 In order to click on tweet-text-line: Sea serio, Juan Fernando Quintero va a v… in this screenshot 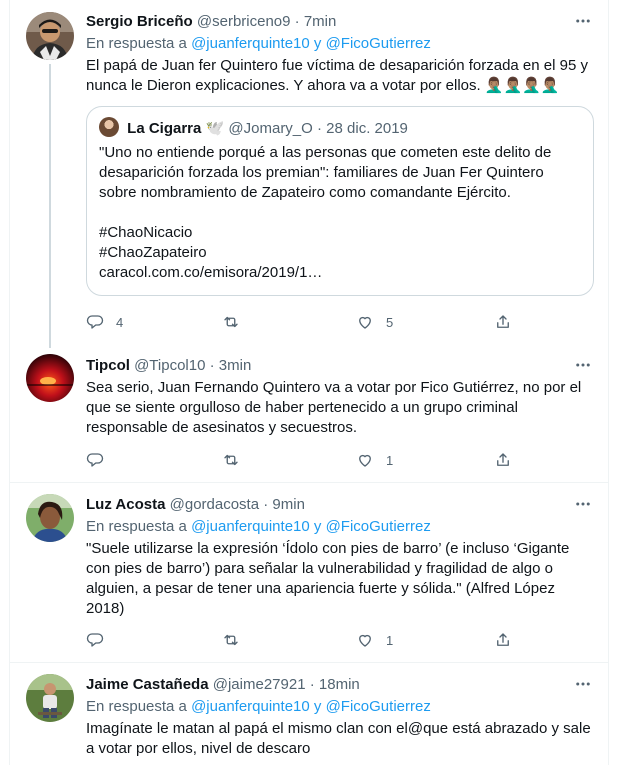, I will do `click(334, 387)`.